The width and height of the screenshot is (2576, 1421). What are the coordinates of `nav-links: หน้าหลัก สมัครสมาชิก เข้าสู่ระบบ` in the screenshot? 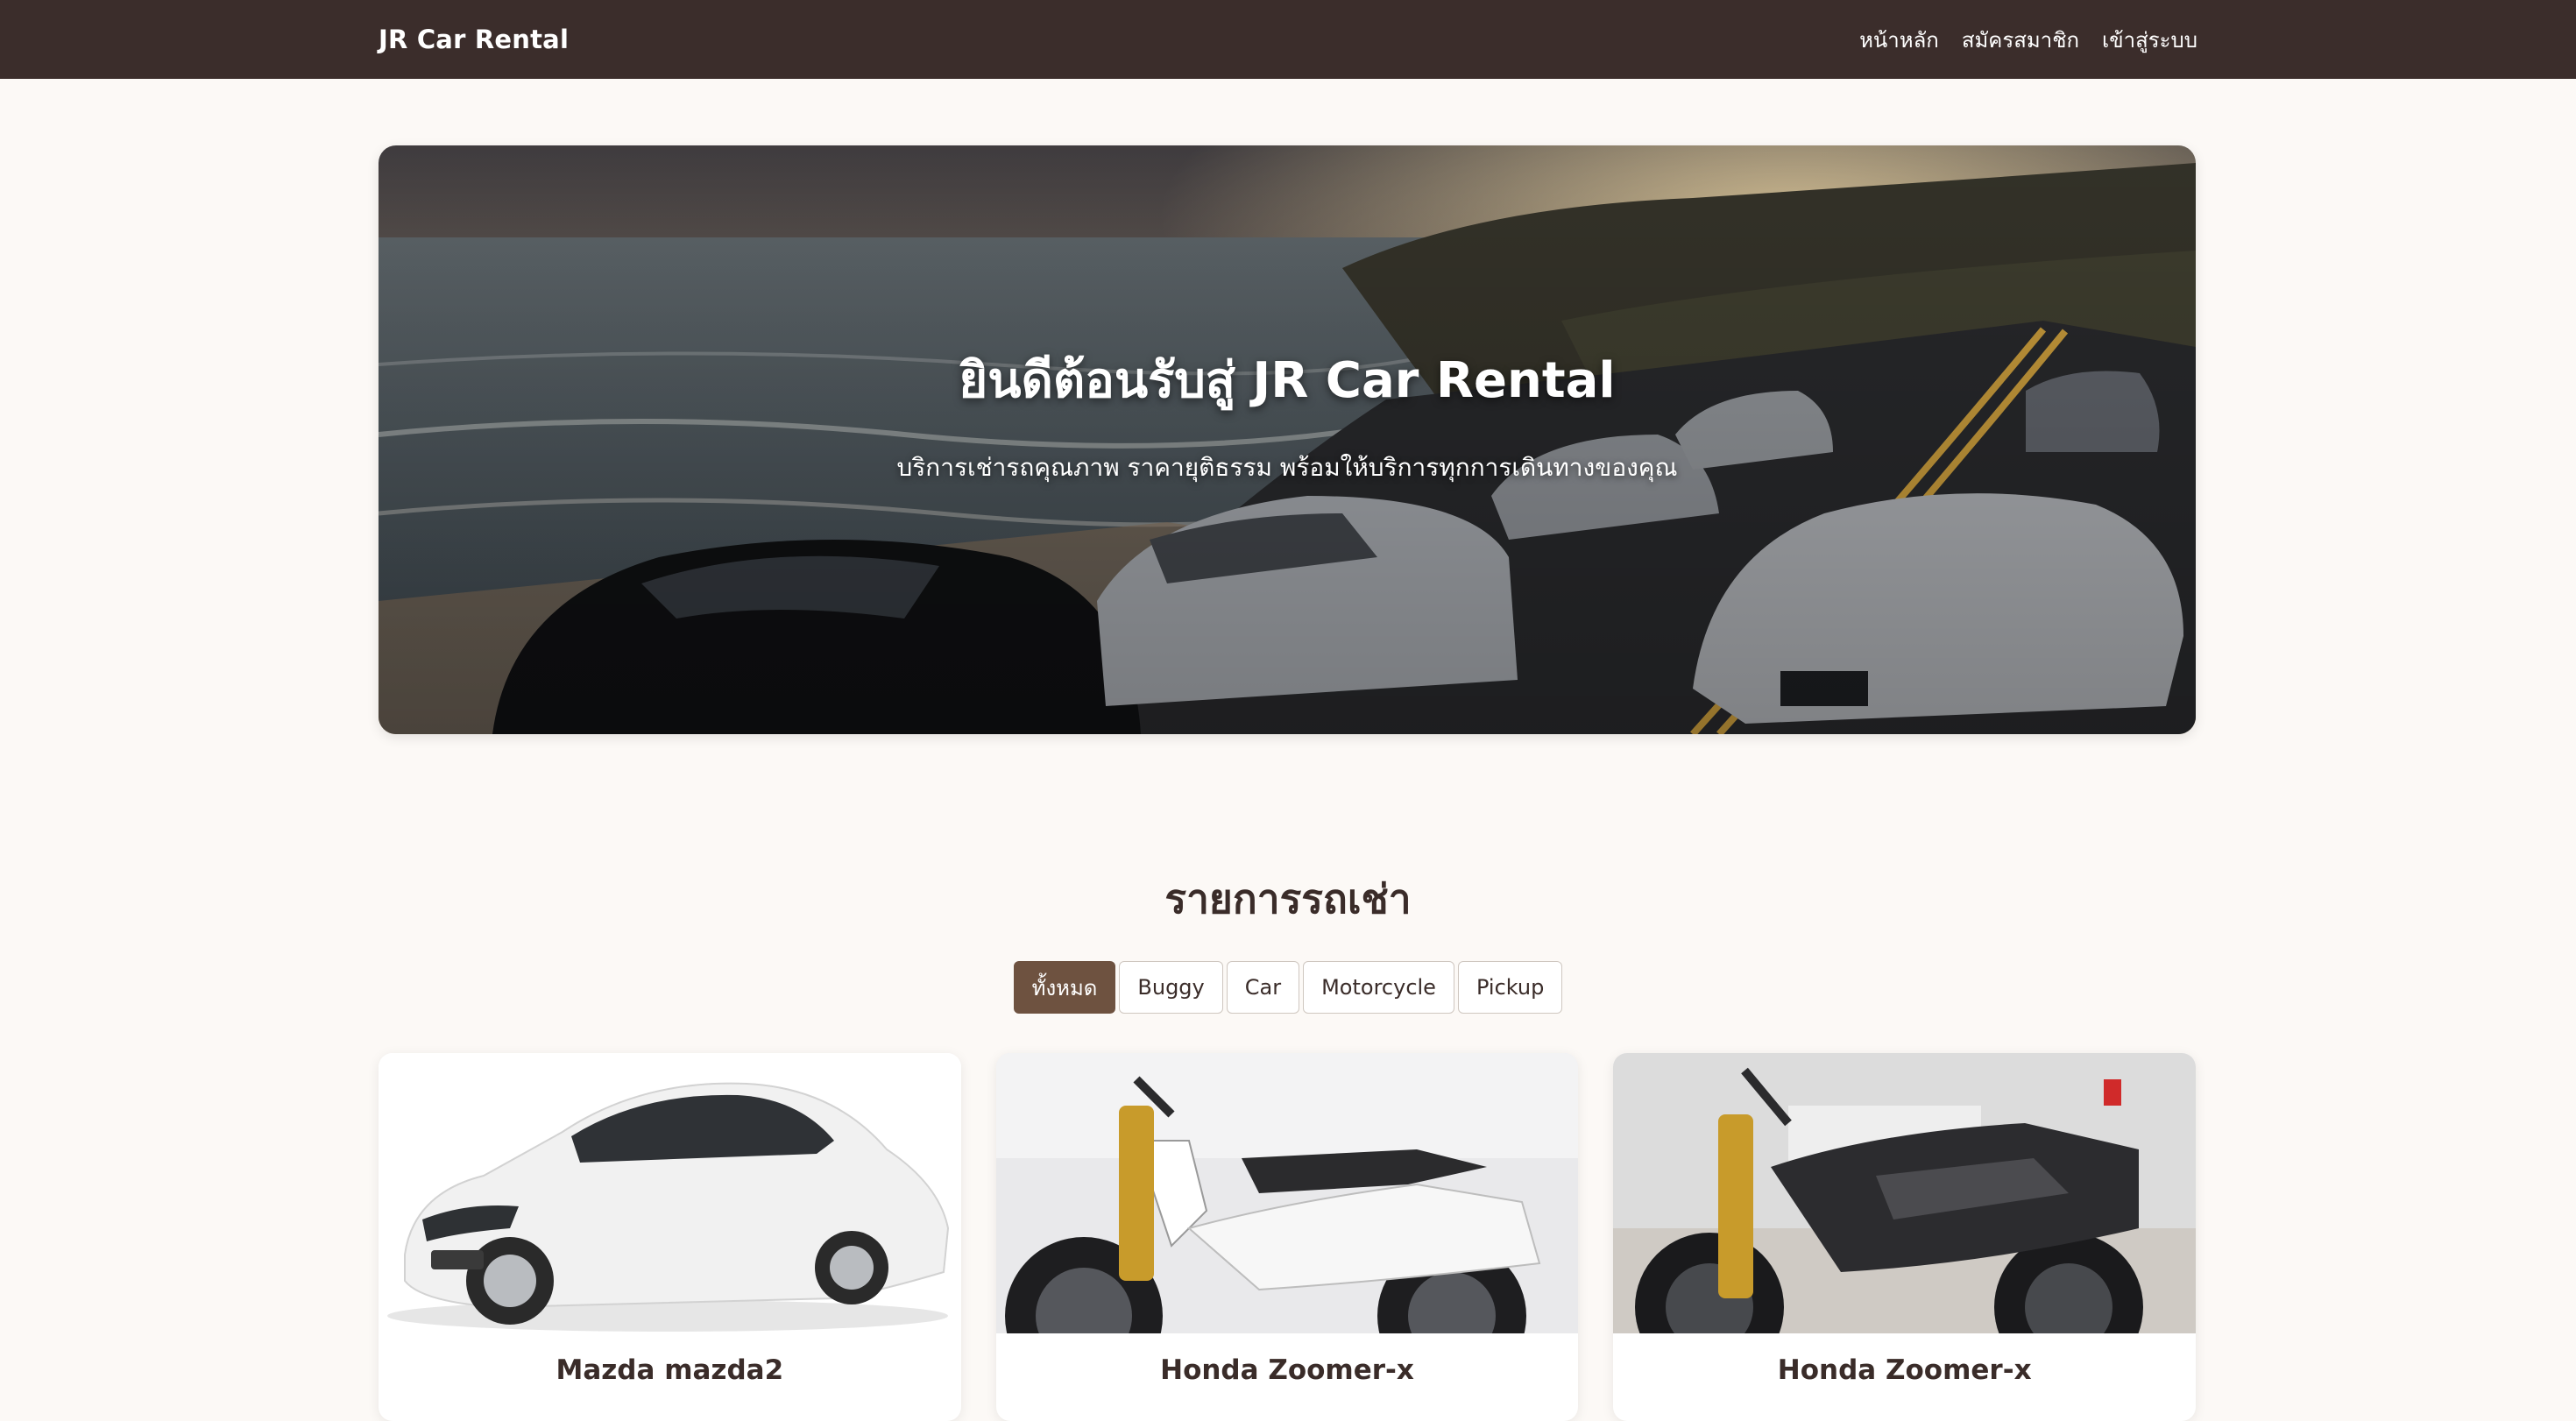 It's located at (2028, 40).